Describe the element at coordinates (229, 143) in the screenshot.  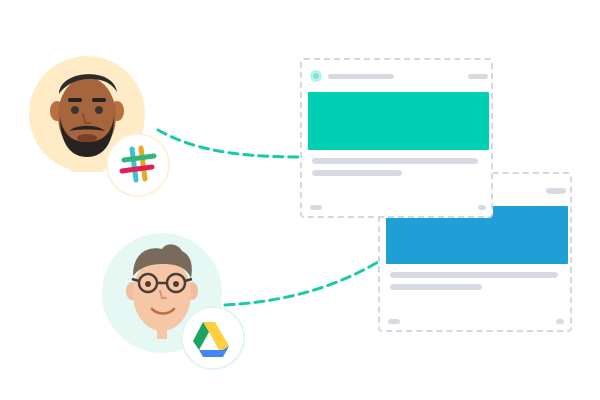
I see `connector-line-slack` at that location.